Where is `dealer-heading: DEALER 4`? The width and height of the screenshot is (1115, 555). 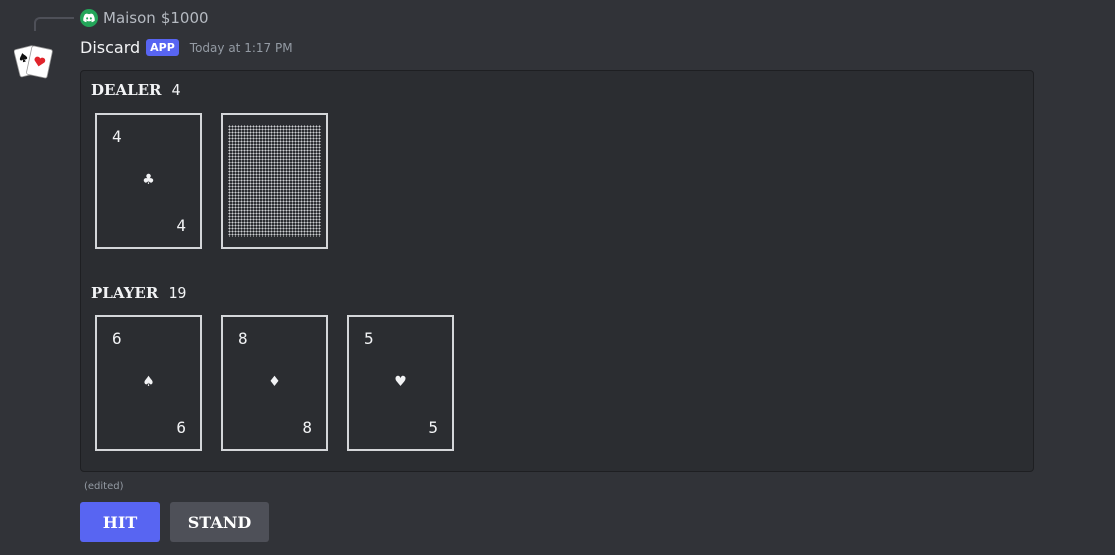 dealer-heading: DEALER 4 is located at coordinates (136, 90).